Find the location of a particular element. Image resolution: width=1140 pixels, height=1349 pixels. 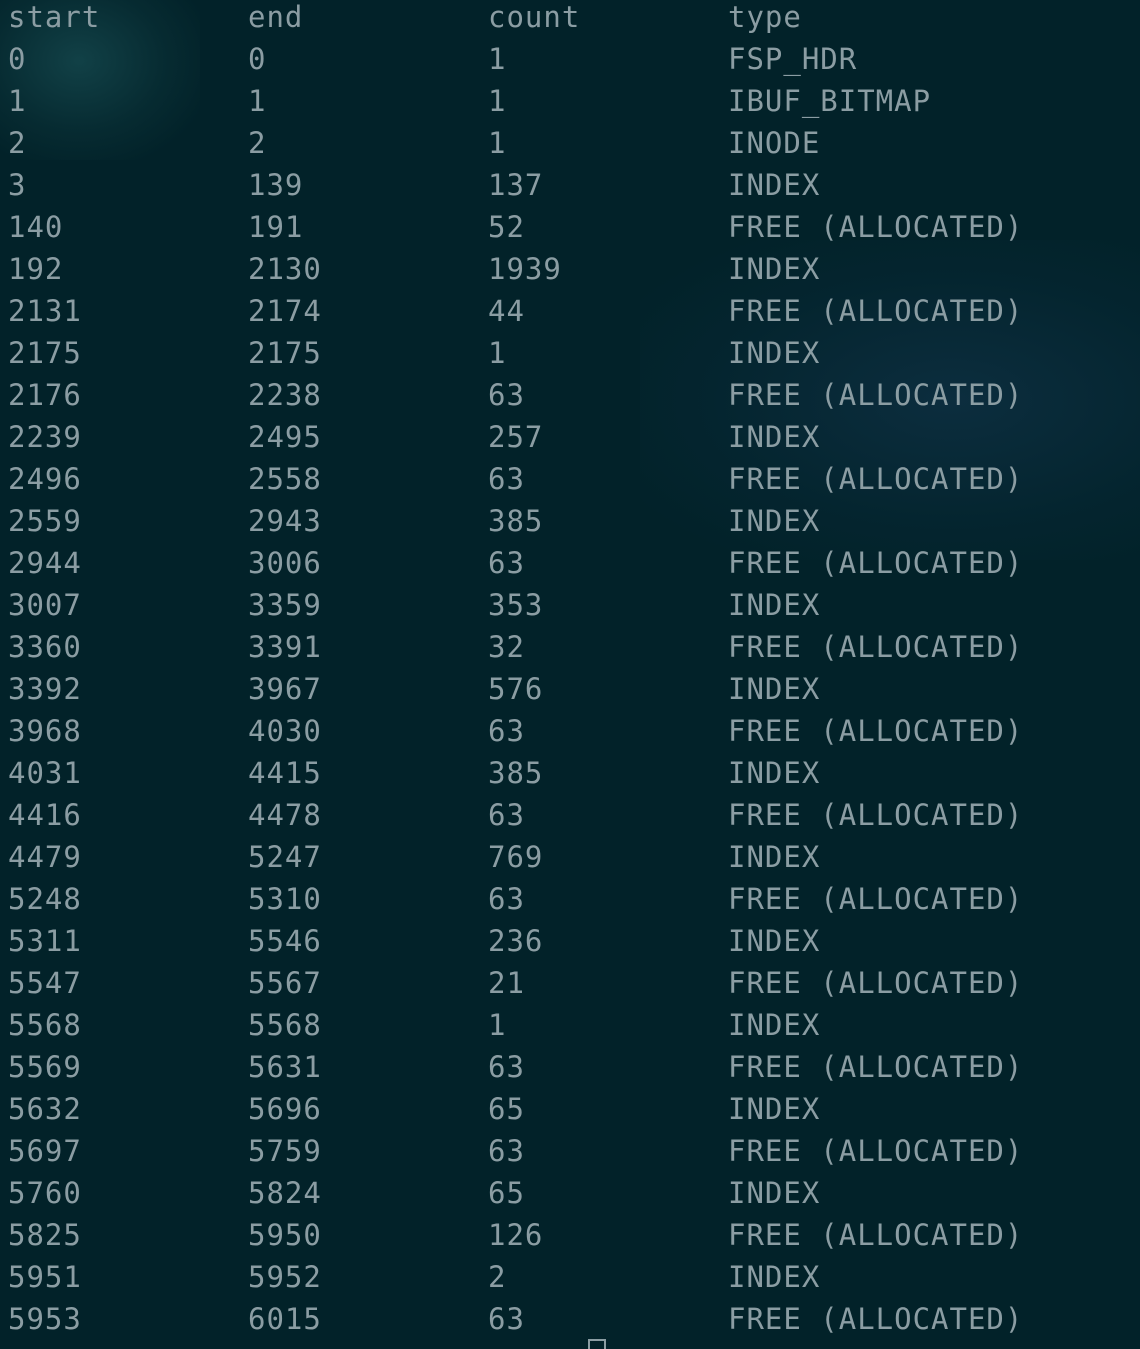

cell-start: 1 is located at coordinates (17, 101).